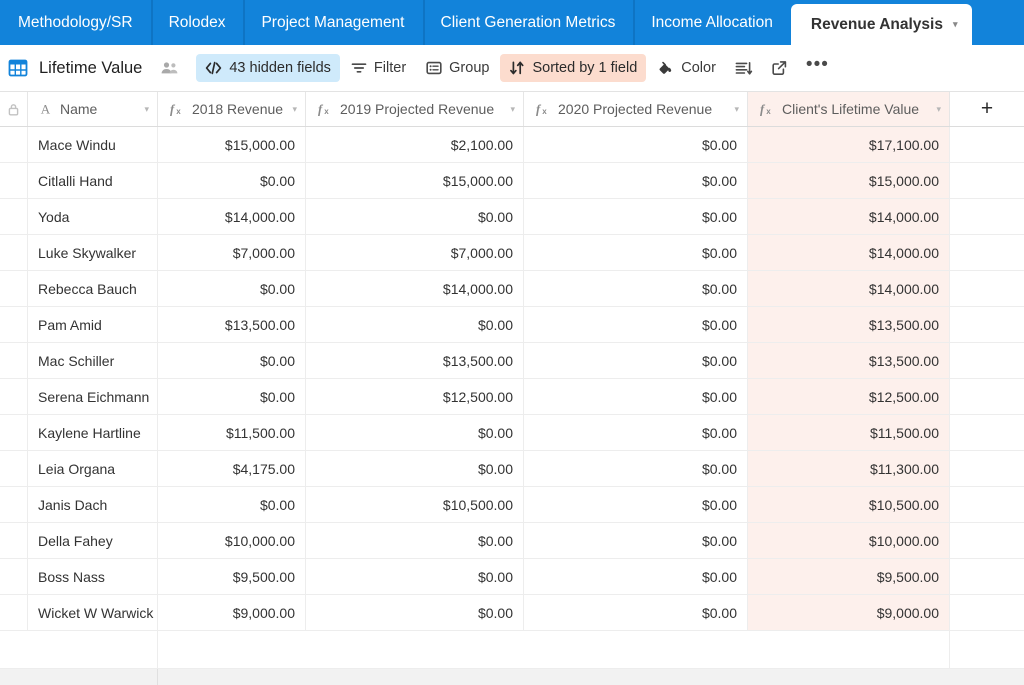 This screenshot has height=685, width=1024. I want to click on group-button: Group, so click(457, 68).